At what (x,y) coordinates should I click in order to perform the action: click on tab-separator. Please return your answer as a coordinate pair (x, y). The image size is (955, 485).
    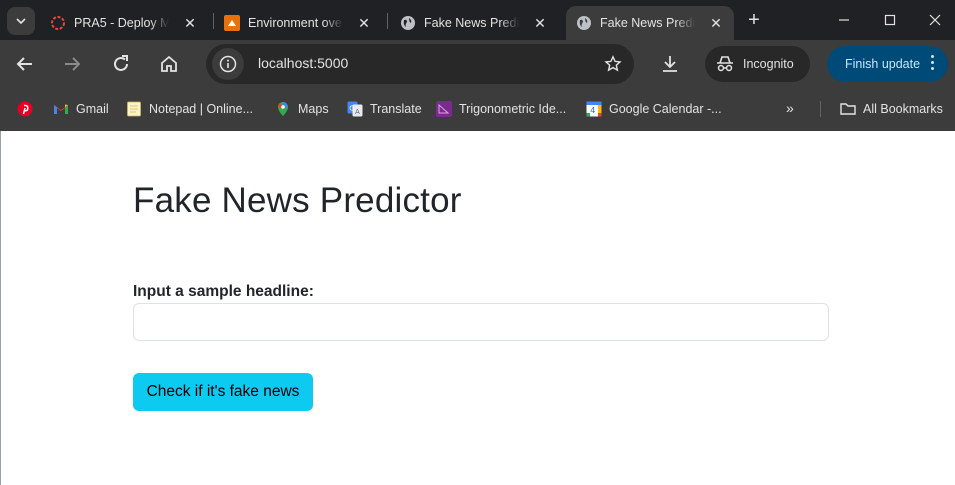
    Looking at the image, I should click on (387, 21).